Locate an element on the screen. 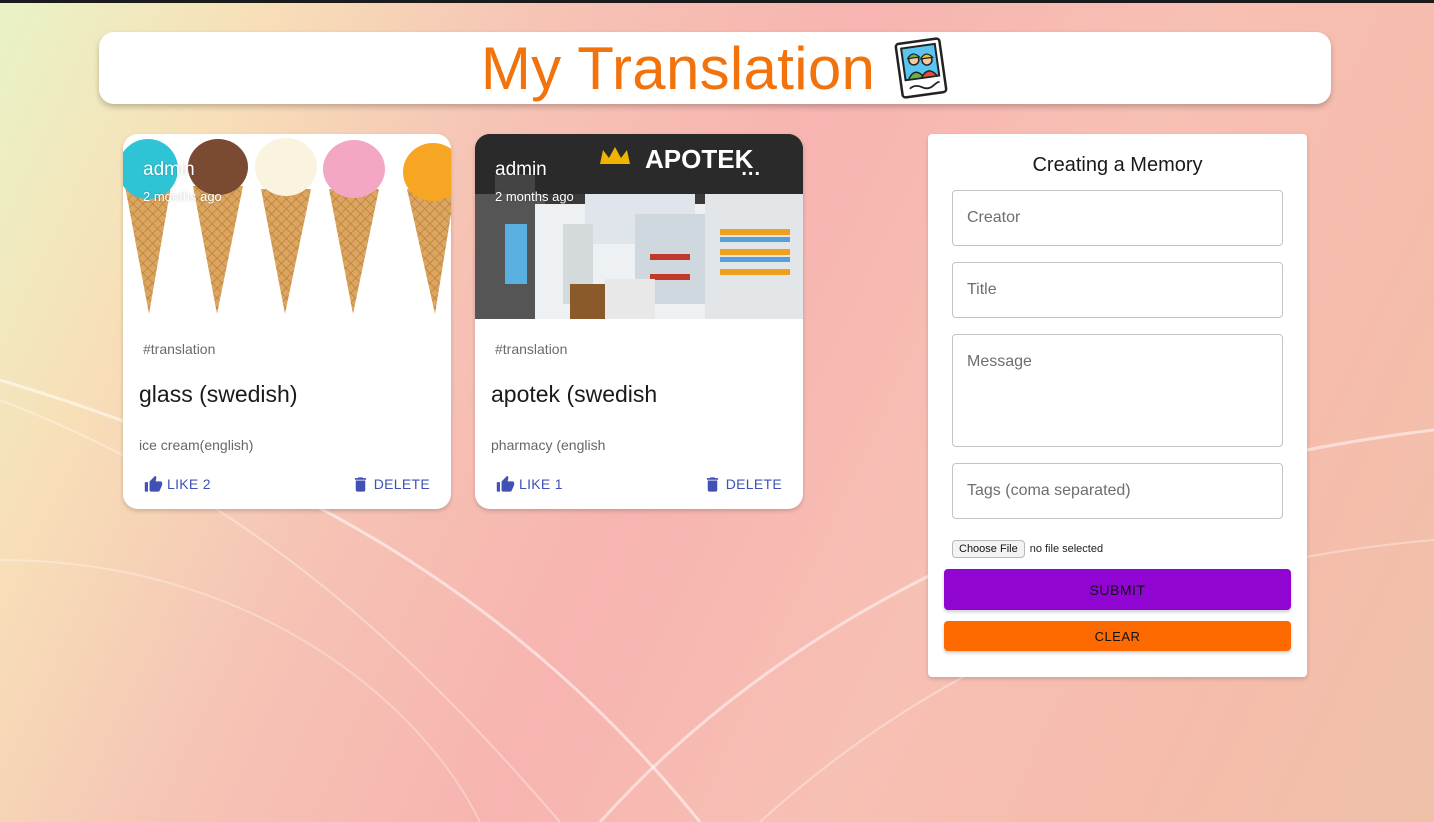 The image size is (1434, 822). like-label: LIKE 1 is located at coordinates (541, 484).